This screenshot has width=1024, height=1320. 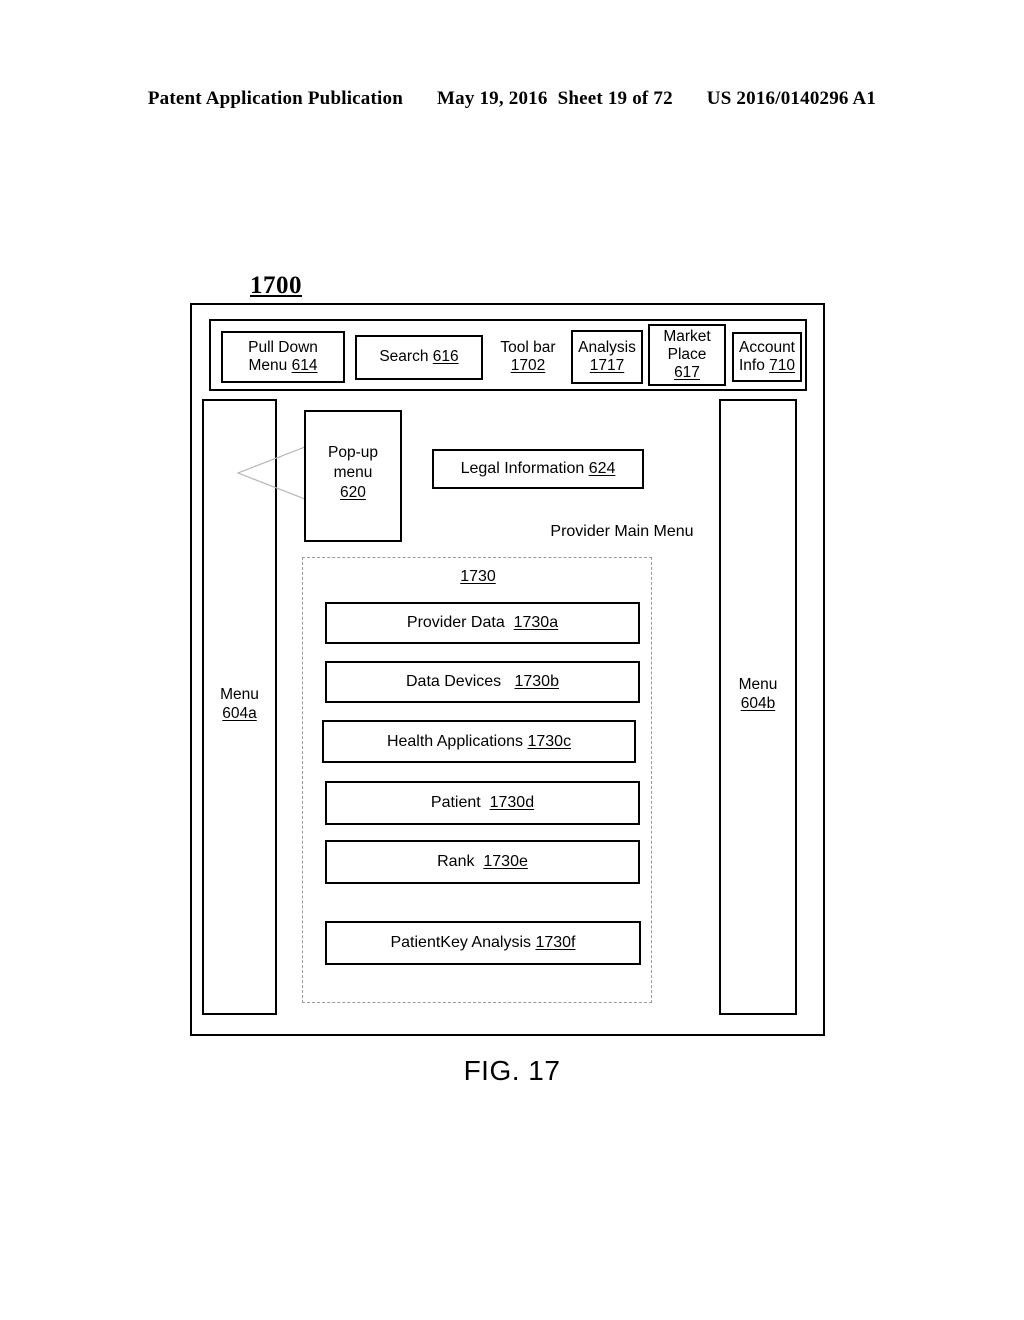 What do you see at coordinates (478, 576) in the screenshot?
I see `provider-main-menu-group-ref: 1730` at bounding box center [478, 576].